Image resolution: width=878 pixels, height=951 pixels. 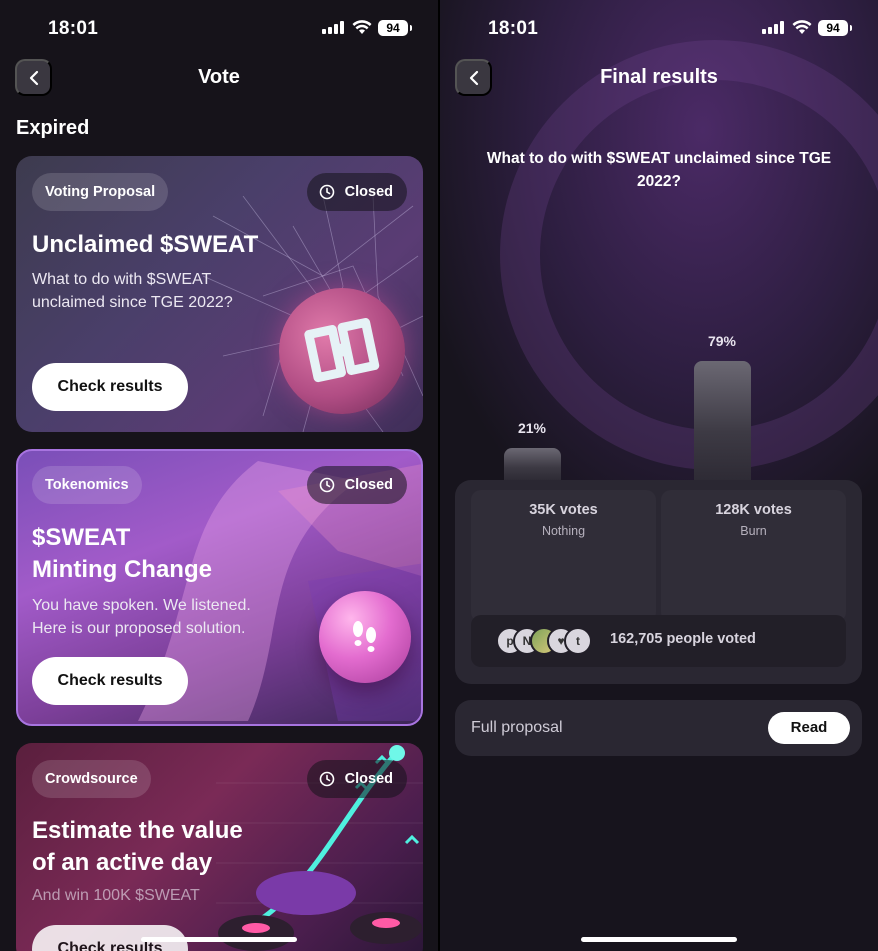 What do you see at coordinates (753, 510) in the screenshot?
I see `option-votes: 128K votes` at bounding box center [753, 510].